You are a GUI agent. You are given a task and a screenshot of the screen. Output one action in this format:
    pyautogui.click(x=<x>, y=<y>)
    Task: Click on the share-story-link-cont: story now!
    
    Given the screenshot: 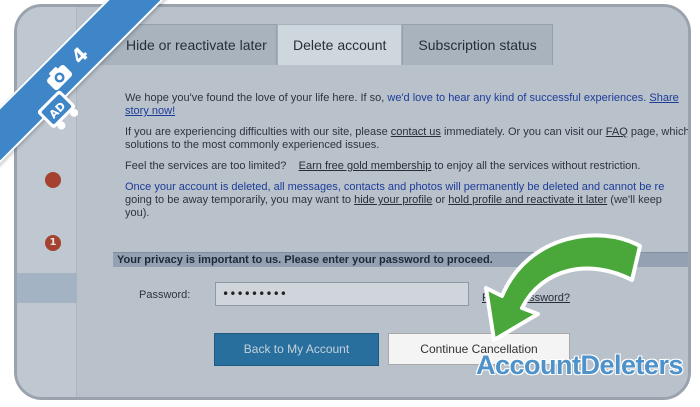 What is the action you would take?
    pyautogui.click(x=150, y=111)
    